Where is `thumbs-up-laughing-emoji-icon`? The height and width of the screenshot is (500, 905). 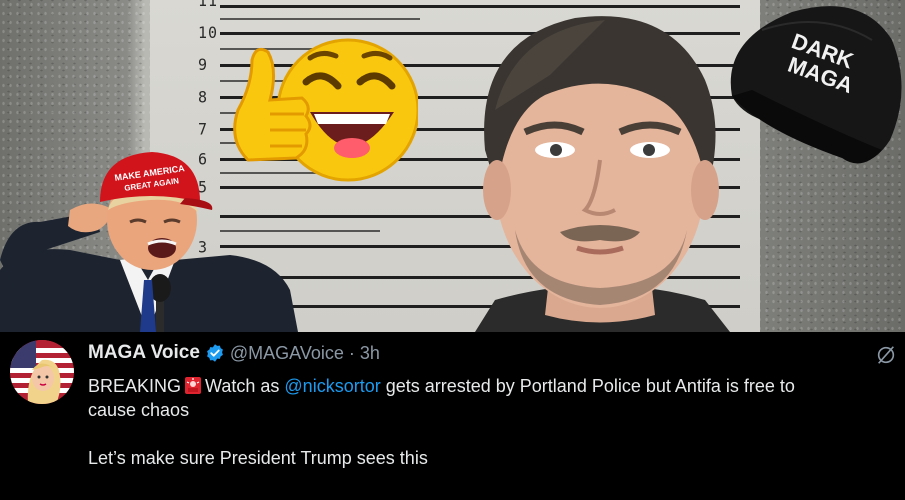
thumbs-up-laughing-emoji-icon is located at coordinates (325, 110).